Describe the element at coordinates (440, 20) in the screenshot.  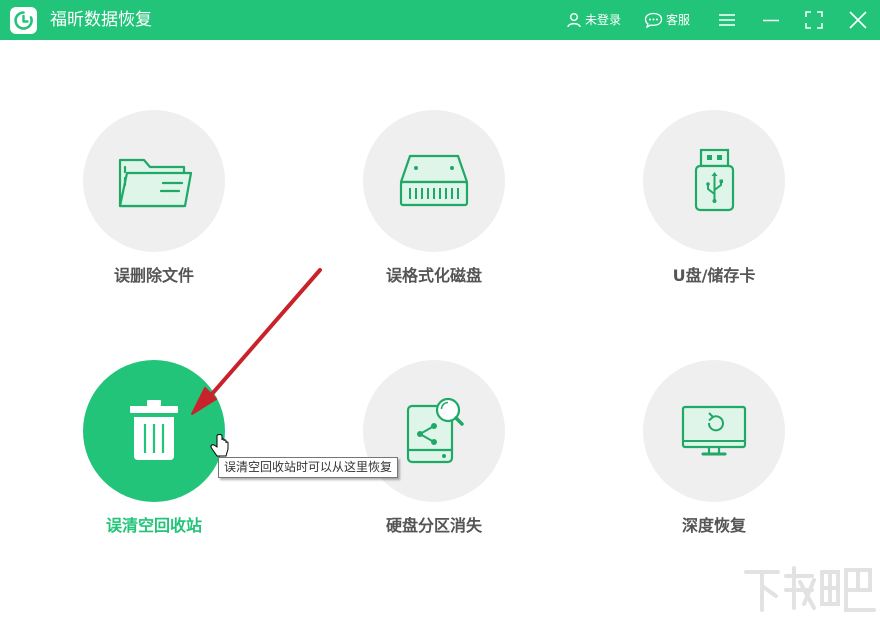
I see `title-bar: 福昕数据恢复 未登录 客服` at that location.